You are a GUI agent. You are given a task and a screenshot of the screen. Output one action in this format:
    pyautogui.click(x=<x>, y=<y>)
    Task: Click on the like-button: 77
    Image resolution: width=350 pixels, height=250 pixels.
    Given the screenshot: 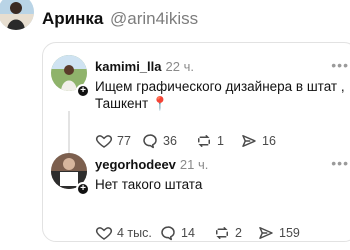 What is the action you would take?
    pyautogui.click(x=113, y=141)
    